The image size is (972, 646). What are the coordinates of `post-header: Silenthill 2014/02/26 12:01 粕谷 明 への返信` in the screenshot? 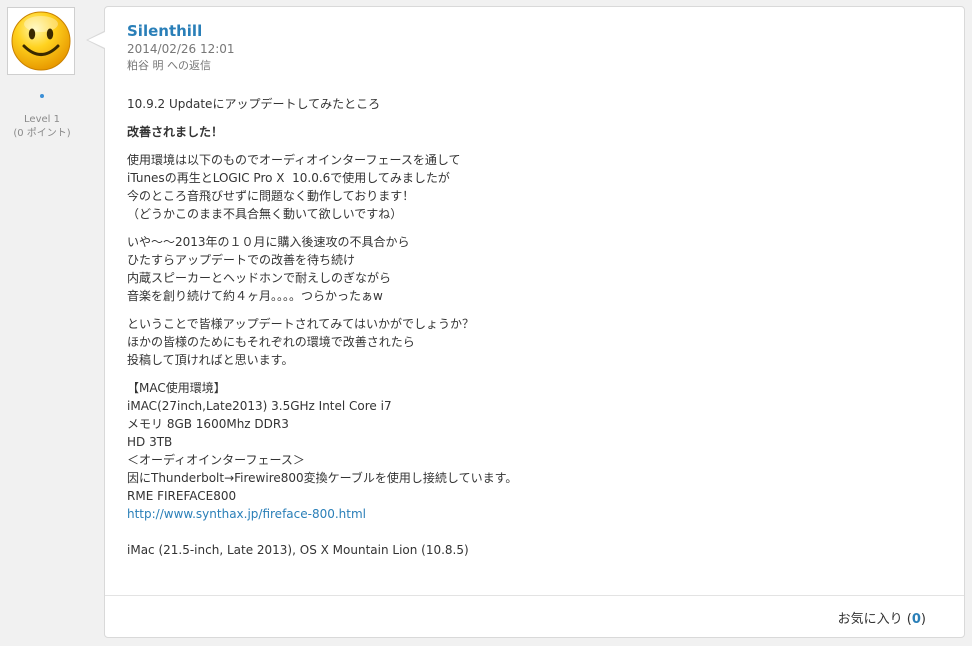 It's located at (181, 47).